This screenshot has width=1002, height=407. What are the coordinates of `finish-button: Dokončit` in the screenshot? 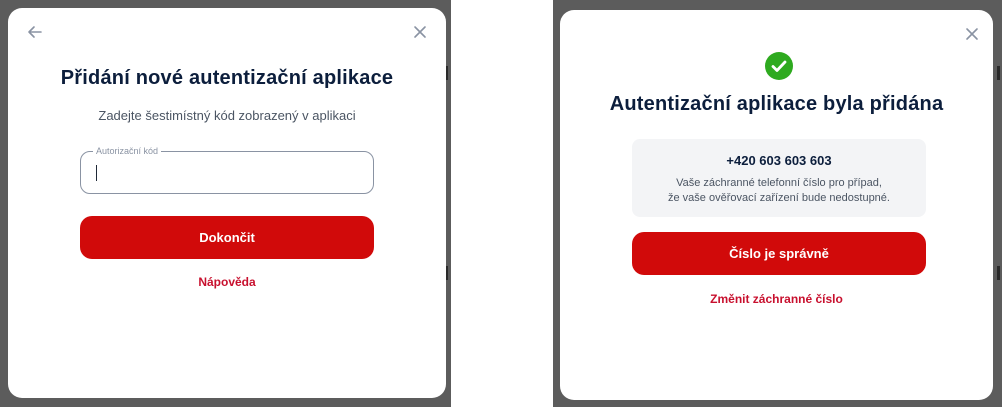 It's located at (227, 237).